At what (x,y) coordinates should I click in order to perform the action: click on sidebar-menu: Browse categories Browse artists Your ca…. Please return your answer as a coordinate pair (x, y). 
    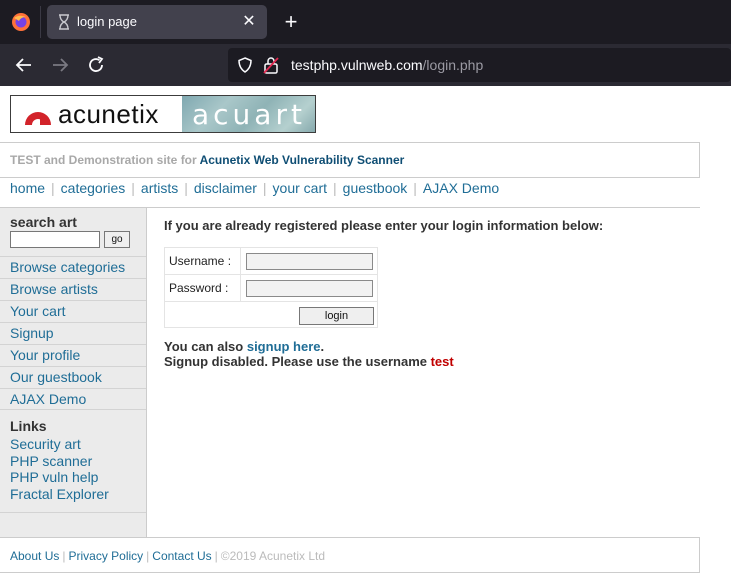
    Looking at the image, I should click on (73, 333).